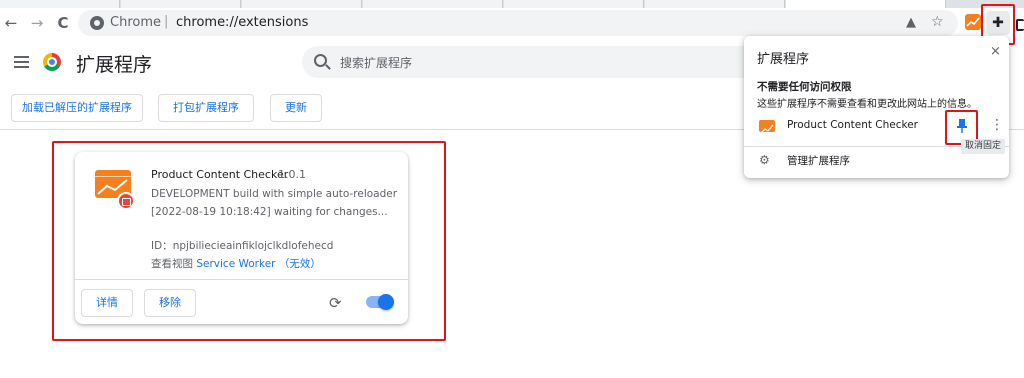 The image size is (1024, 378). Describe the element at coordinates (376, 63) in the screenshot. I see `search-placeholder: 搜索扩展程序` at that location.